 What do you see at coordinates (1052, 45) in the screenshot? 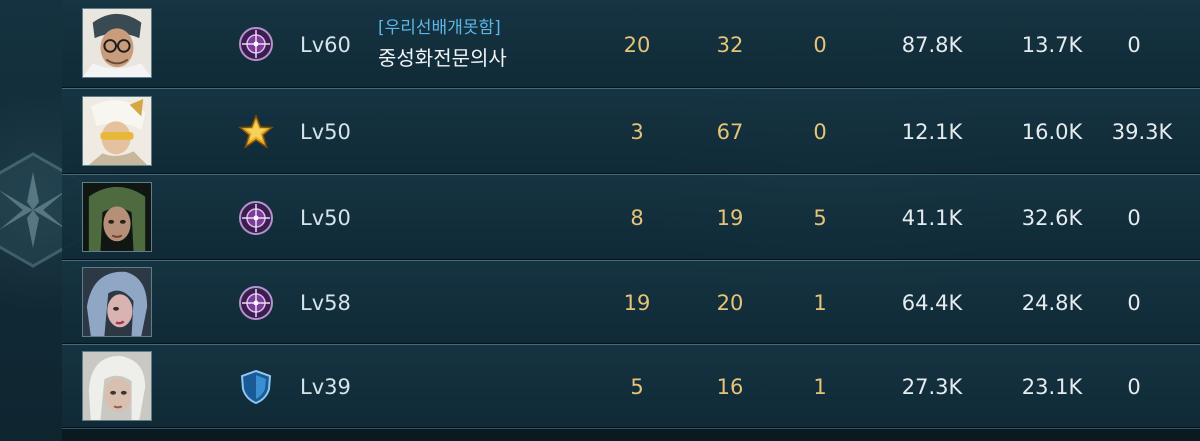
I see `damage-taken-value: 13.7K` at bounding box center [1052, 45].